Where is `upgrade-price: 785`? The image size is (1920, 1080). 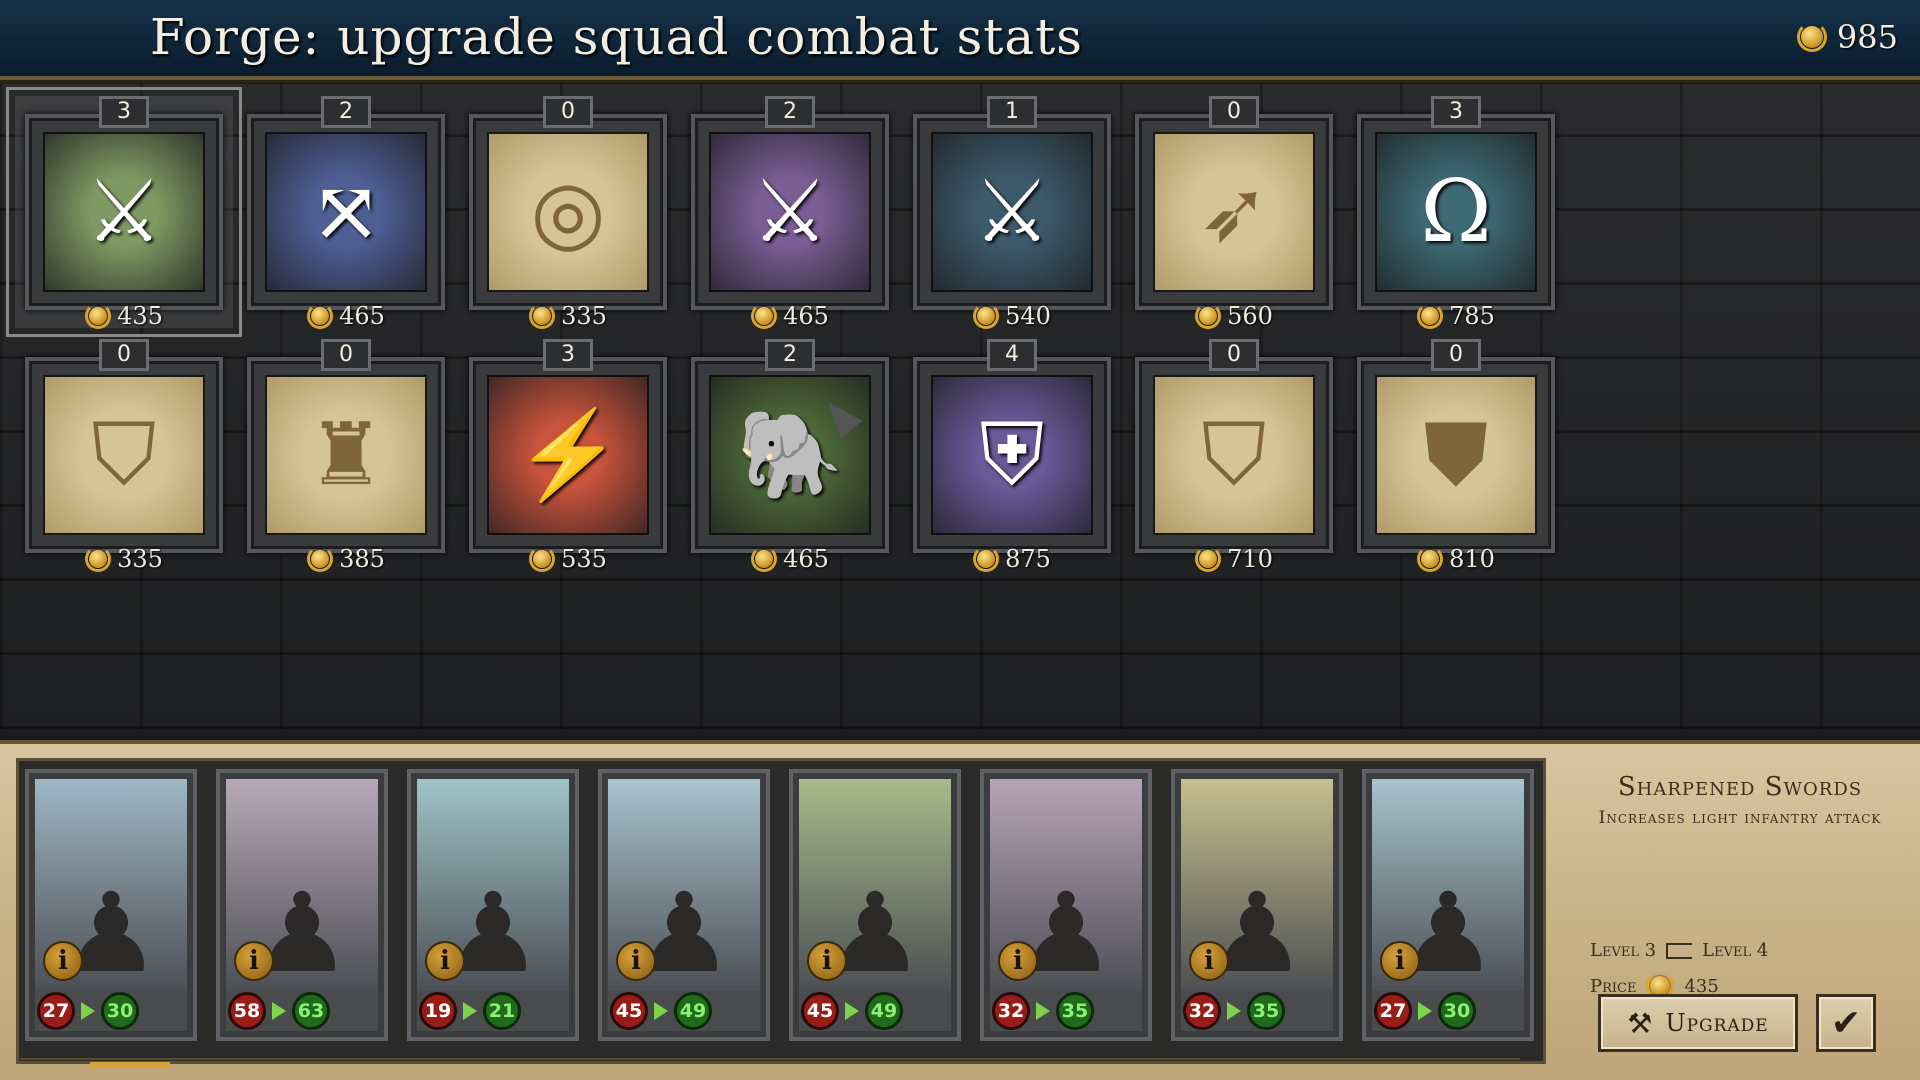 upgrade-price: 785 is located at coordinates (1456, 316).